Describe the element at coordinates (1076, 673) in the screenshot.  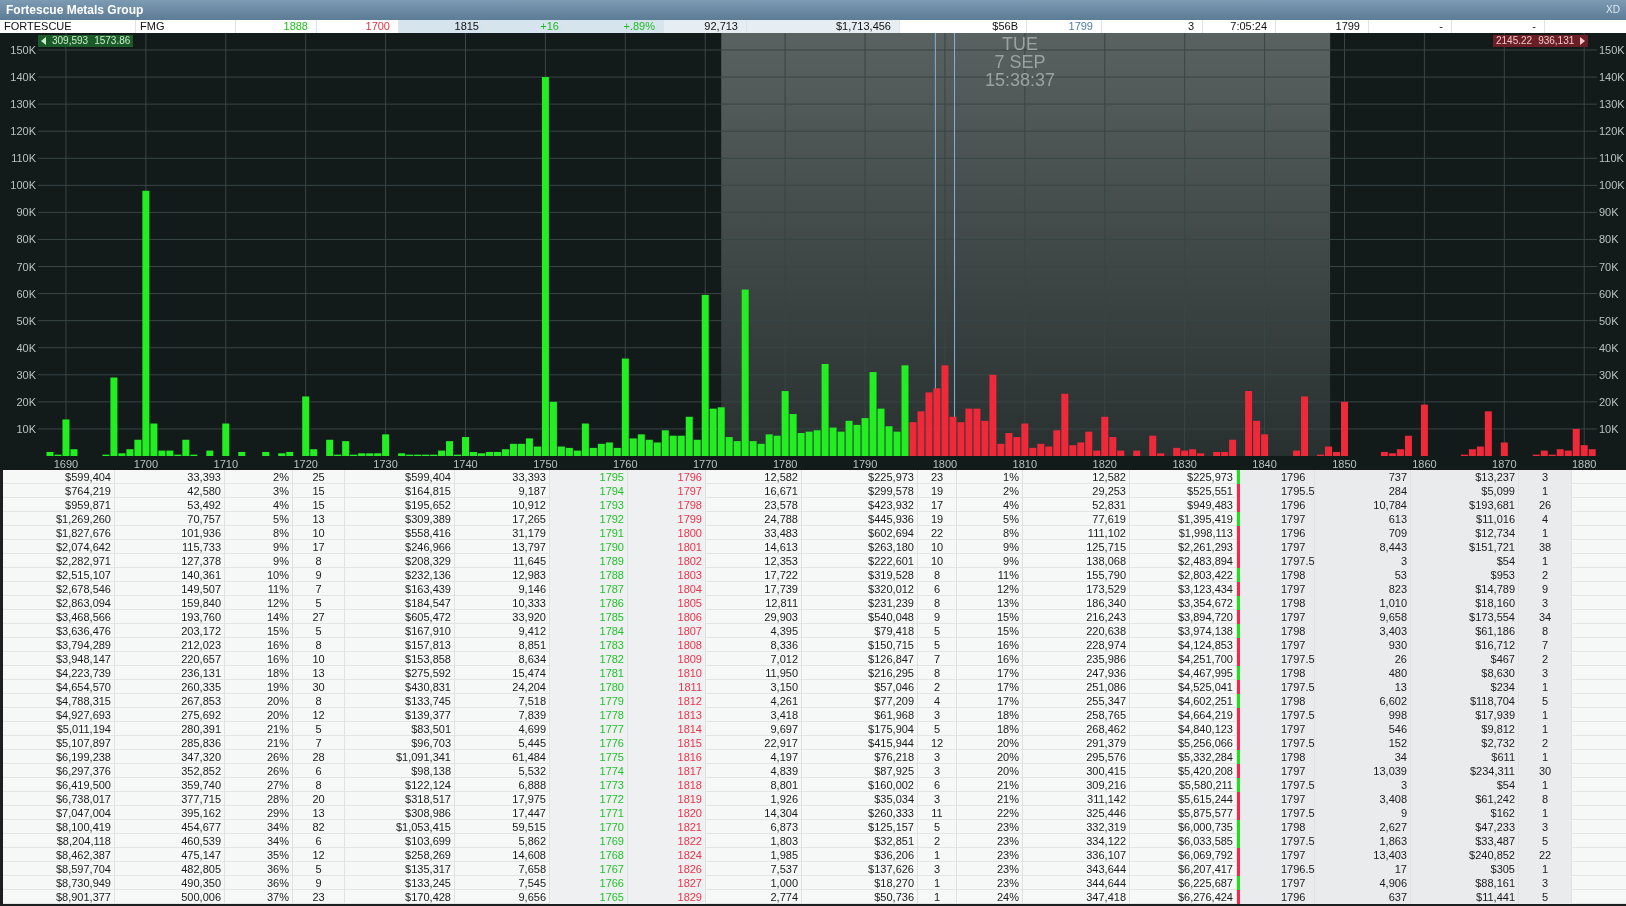
I see `table-cell: 247,936` at that location.